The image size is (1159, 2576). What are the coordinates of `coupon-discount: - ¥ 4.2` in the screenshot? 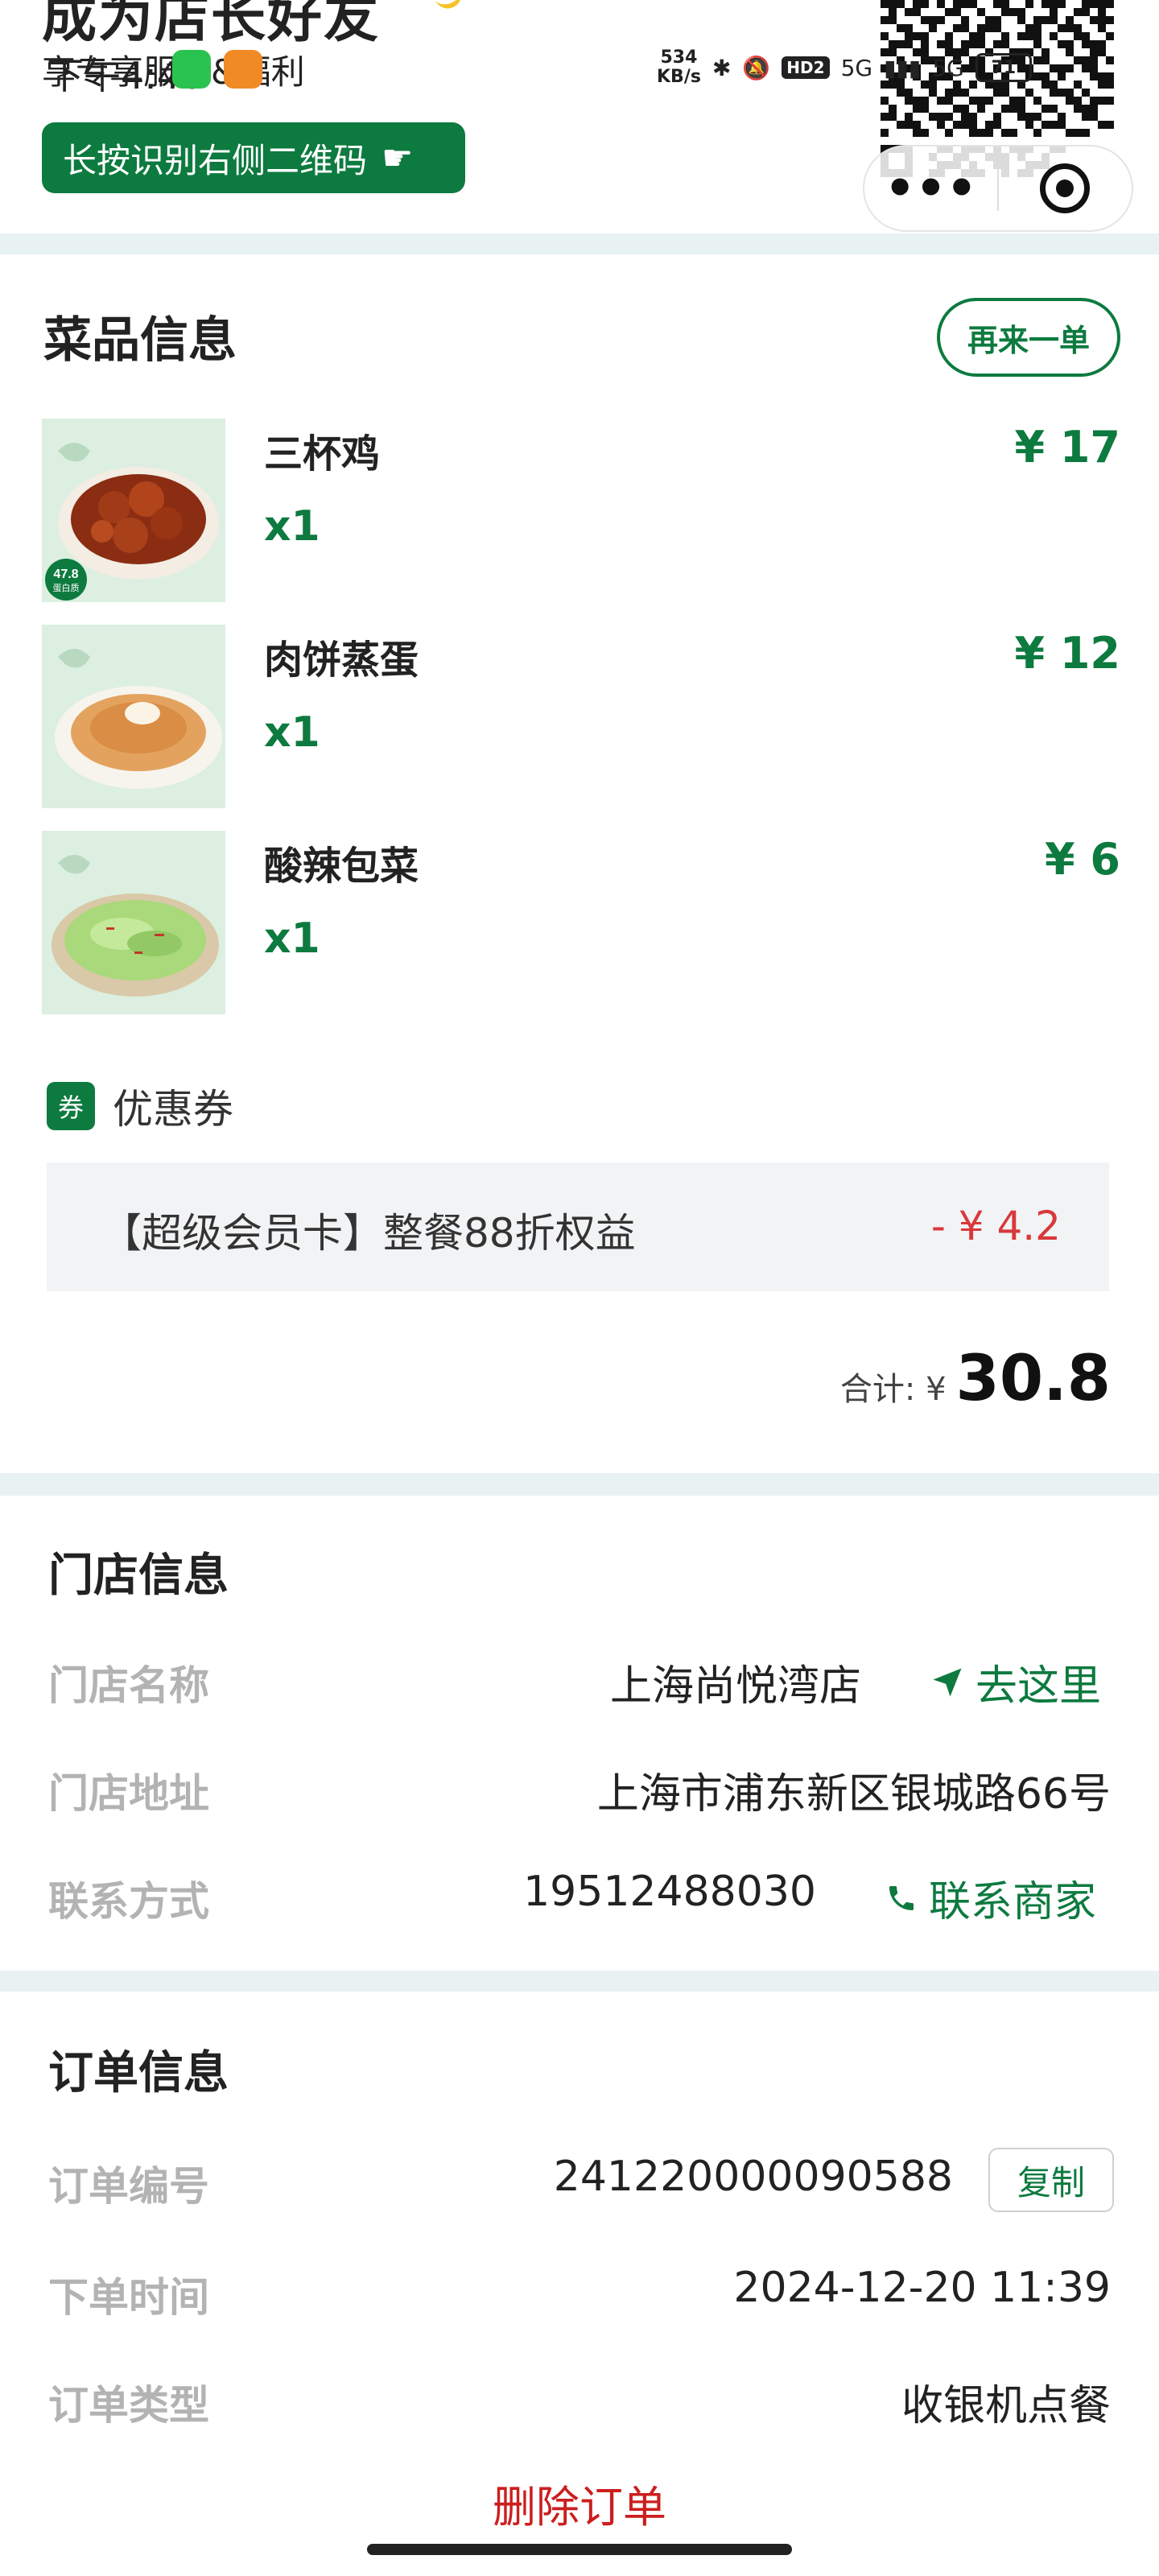 It's located at (995, 1226).